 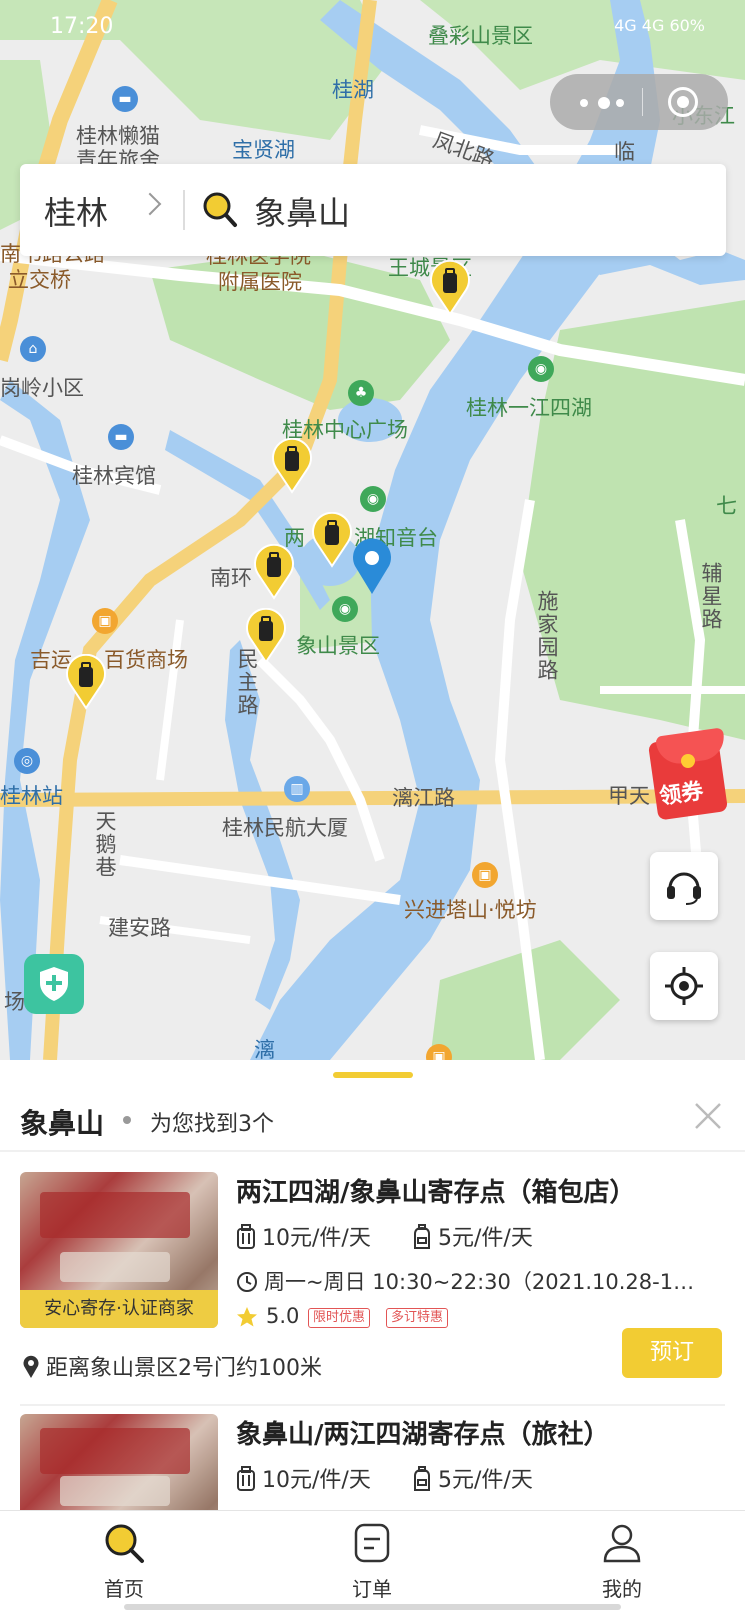 I want to click on location-icon, so click(x=31, y=1366).